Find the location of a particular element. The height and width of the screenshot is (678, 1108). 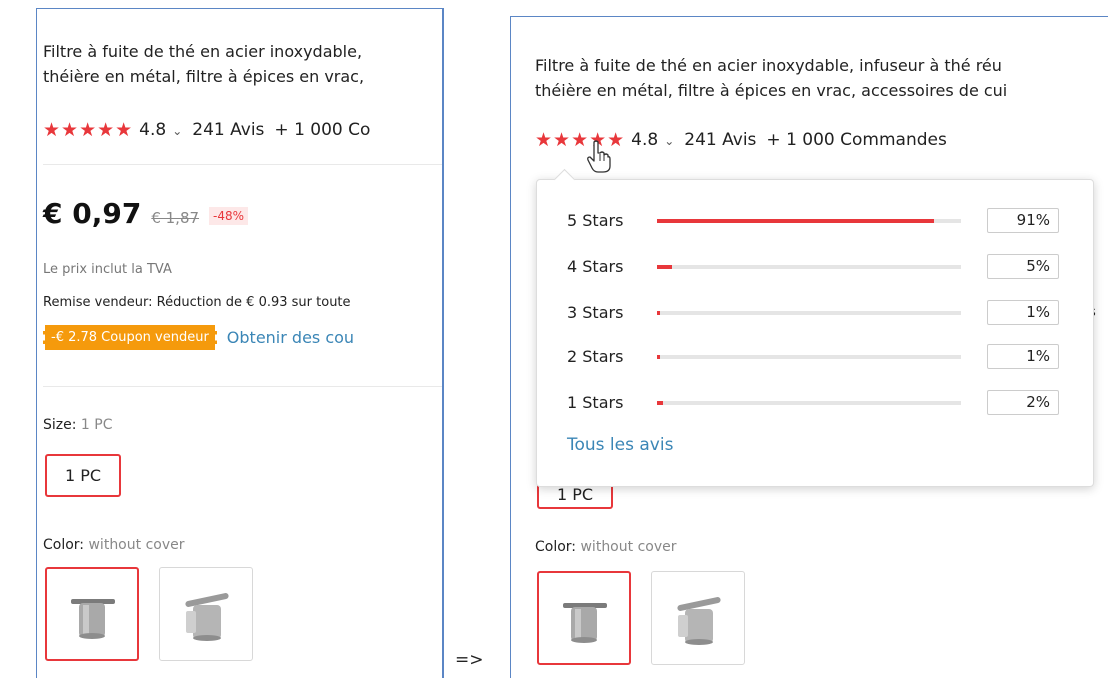

rating-row-5-stars: 5 Stars 91% is located at coordinates (813, 220).